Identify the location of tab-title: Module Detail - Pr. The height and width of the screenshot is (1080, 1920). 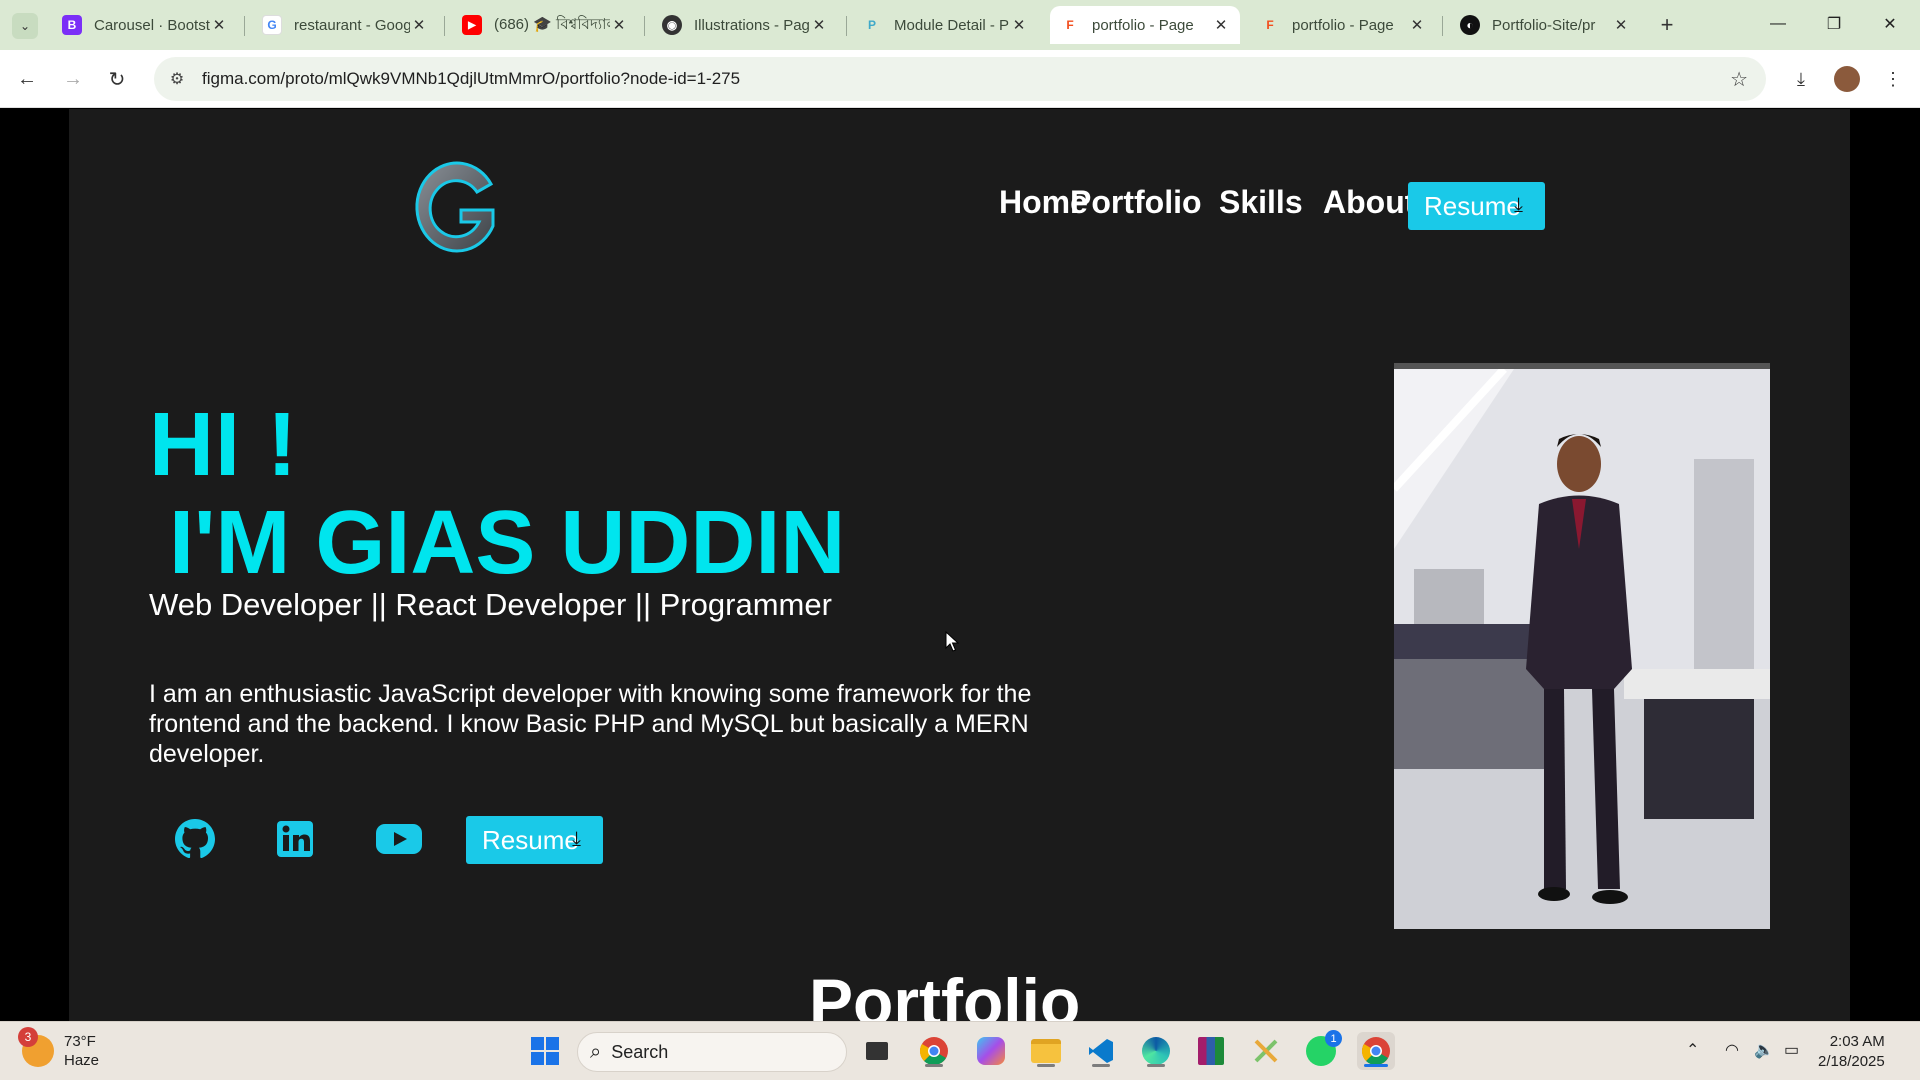
(952, 25).